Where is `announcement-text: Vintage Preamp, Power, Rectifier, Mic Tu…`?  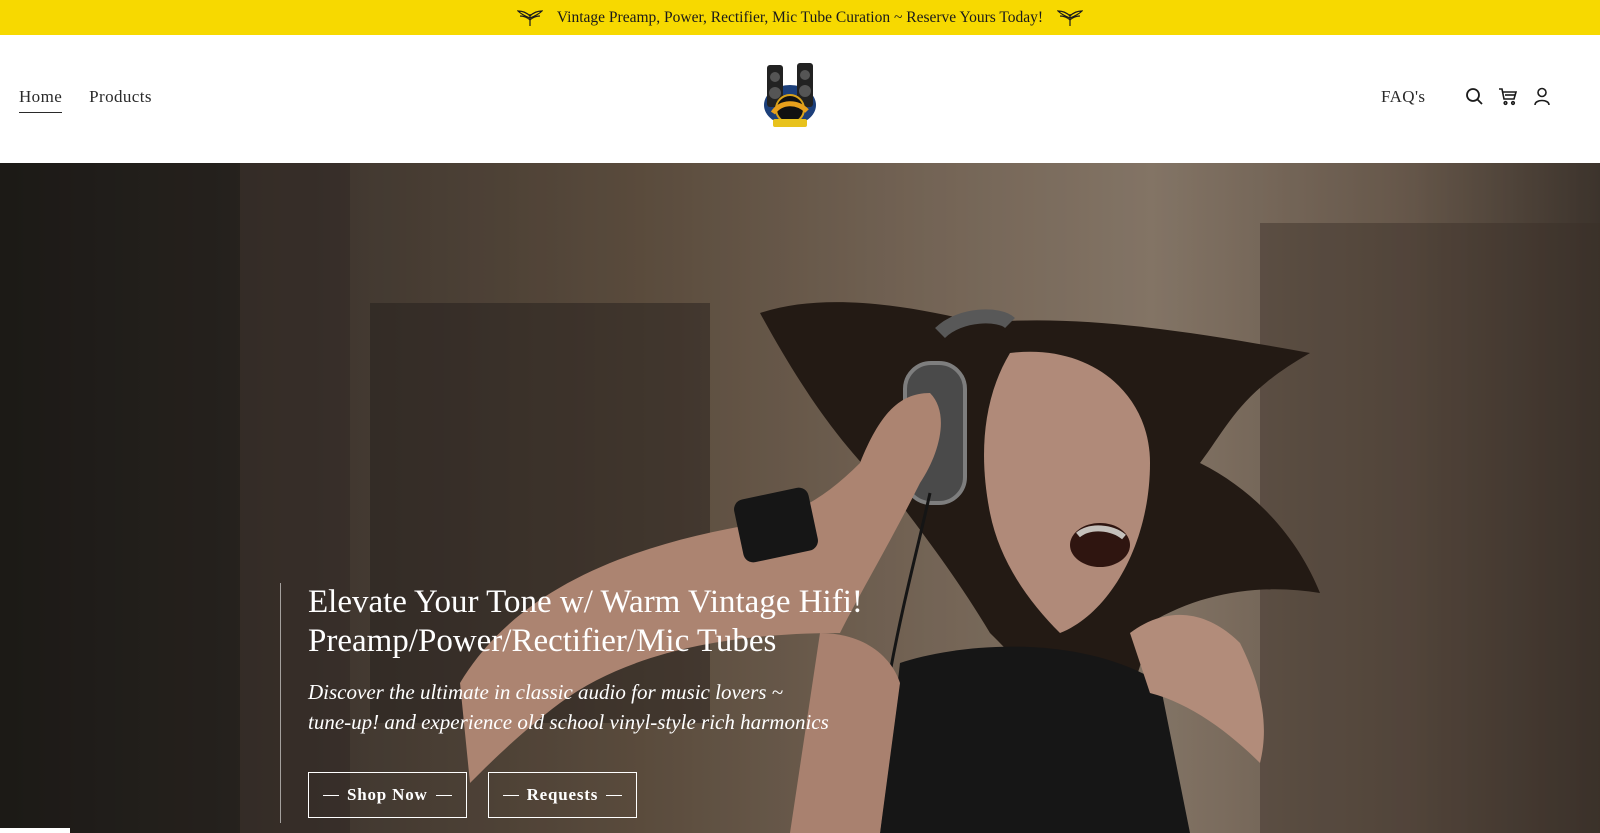 announcement-text: Vintage Preamp, Power, Rectifier, Mic Tu… is located at coordinates (800, 17).